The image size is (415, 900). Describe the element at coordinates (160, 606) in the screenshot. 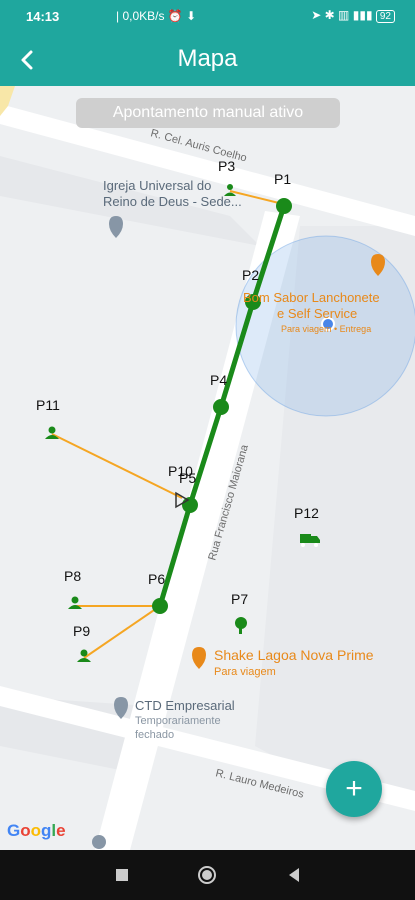

I see `route-node-p6` at that location.